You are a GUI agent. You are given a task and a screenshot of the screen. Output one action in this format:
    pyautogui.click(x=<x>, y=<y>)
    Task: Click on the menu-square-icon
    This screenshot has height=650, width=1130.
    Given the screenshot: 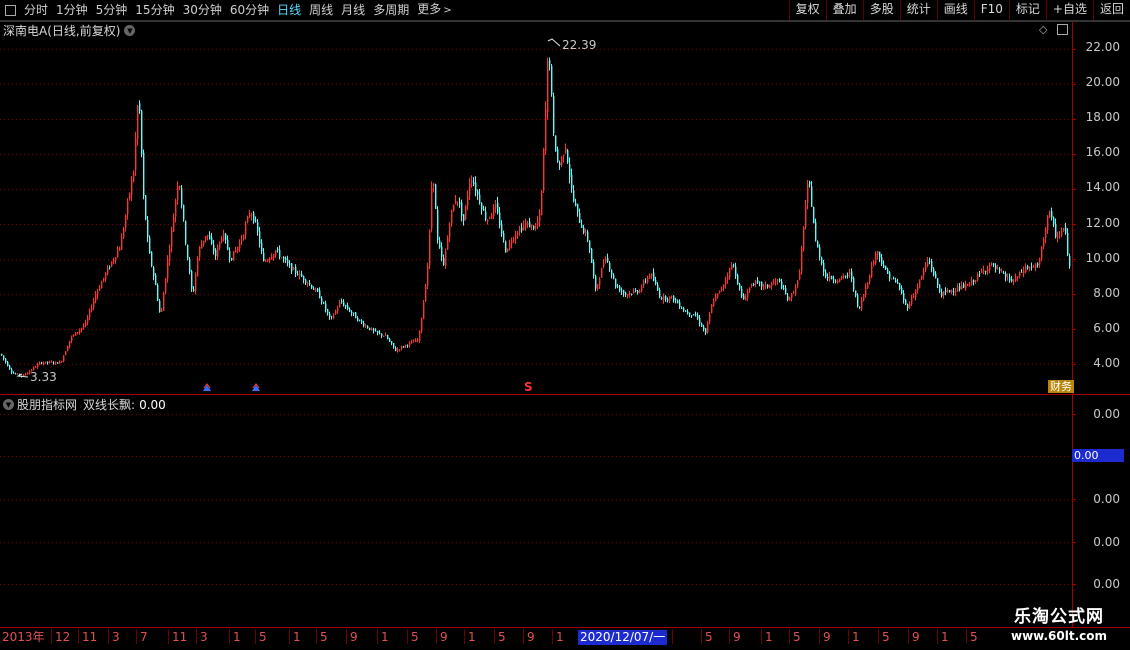 What is the action you would take?
    pyautogui.click(x=10, y=10)
    